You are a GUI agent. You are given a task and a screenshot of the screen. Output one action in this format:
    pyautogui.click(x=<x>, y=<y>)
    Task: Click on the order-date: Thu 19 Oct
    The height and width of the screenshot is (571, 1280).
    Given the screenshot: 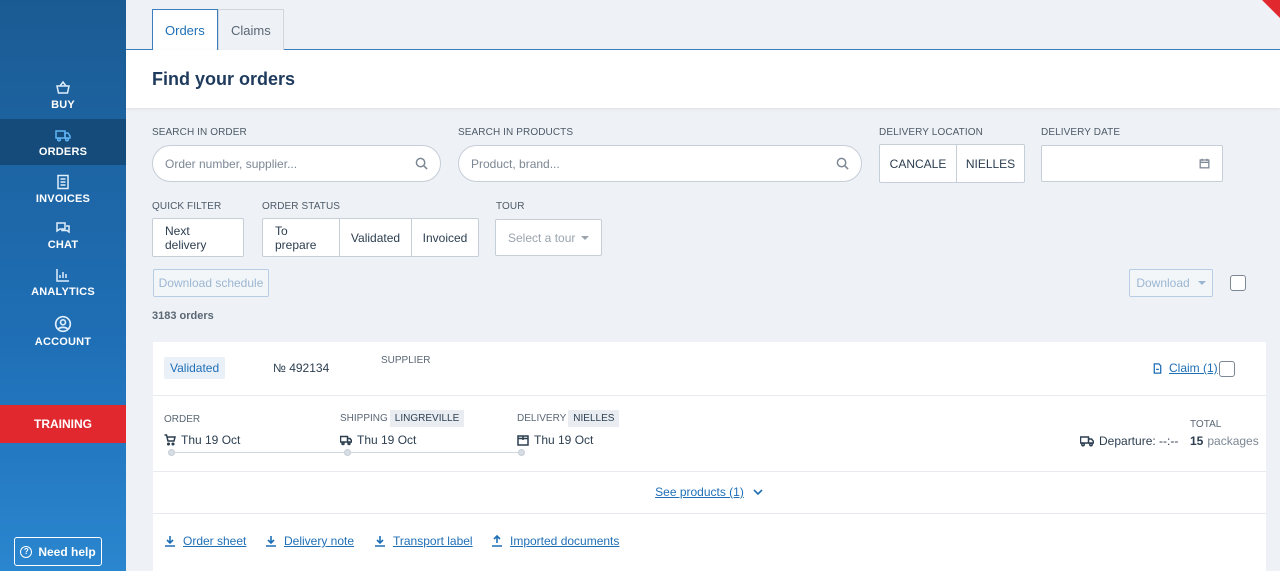 What is the action you would take?
    pyautogui.click(x=202, y=440)
    